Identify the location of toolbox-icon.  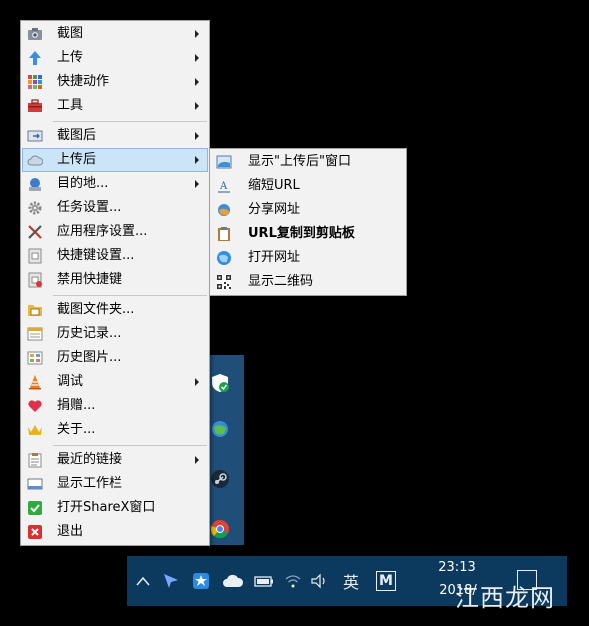
(35, 105).